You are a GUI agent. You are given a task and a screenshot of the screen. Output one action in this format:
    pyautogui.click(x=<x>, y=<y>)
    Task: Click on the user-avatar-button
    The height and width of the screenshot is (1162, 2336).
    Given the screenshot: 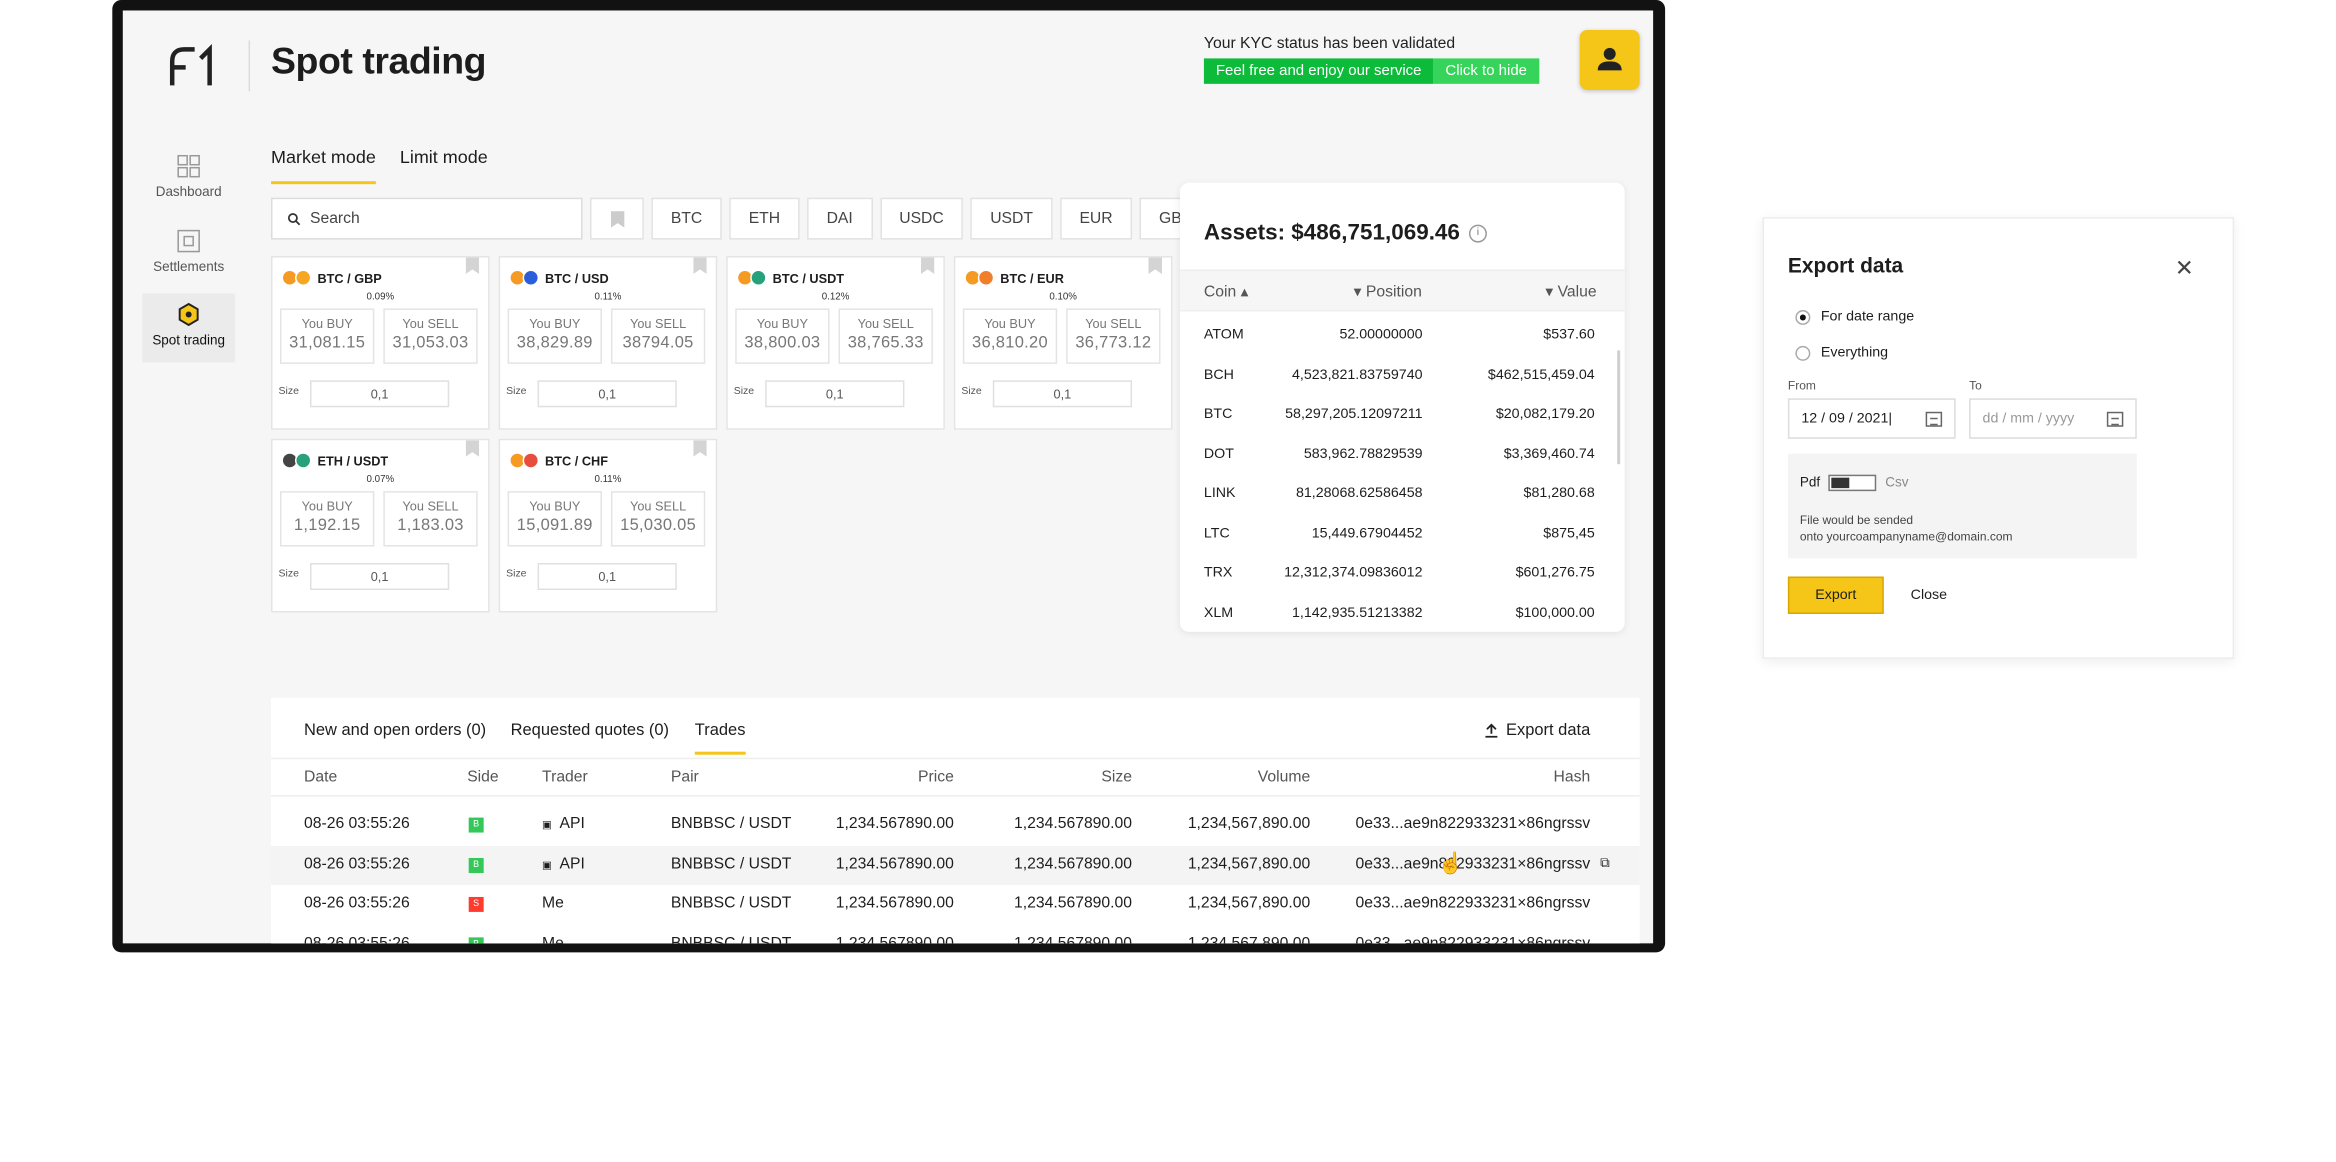 What is the action you would take?
    pyautogui.click(x=1609, y=59)
    